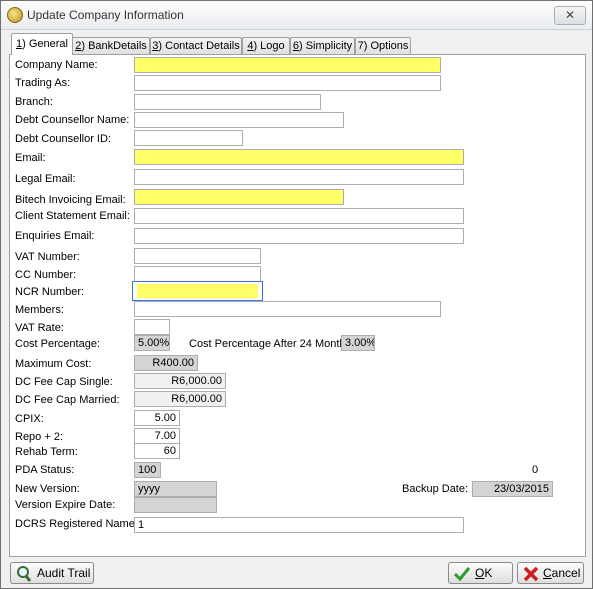 The height and width of the screenshot is (589, 593). What do you see at coordinates (39, 310) in the screenshot?
I see `members-label: Members:` at bounding box center [39, 310].